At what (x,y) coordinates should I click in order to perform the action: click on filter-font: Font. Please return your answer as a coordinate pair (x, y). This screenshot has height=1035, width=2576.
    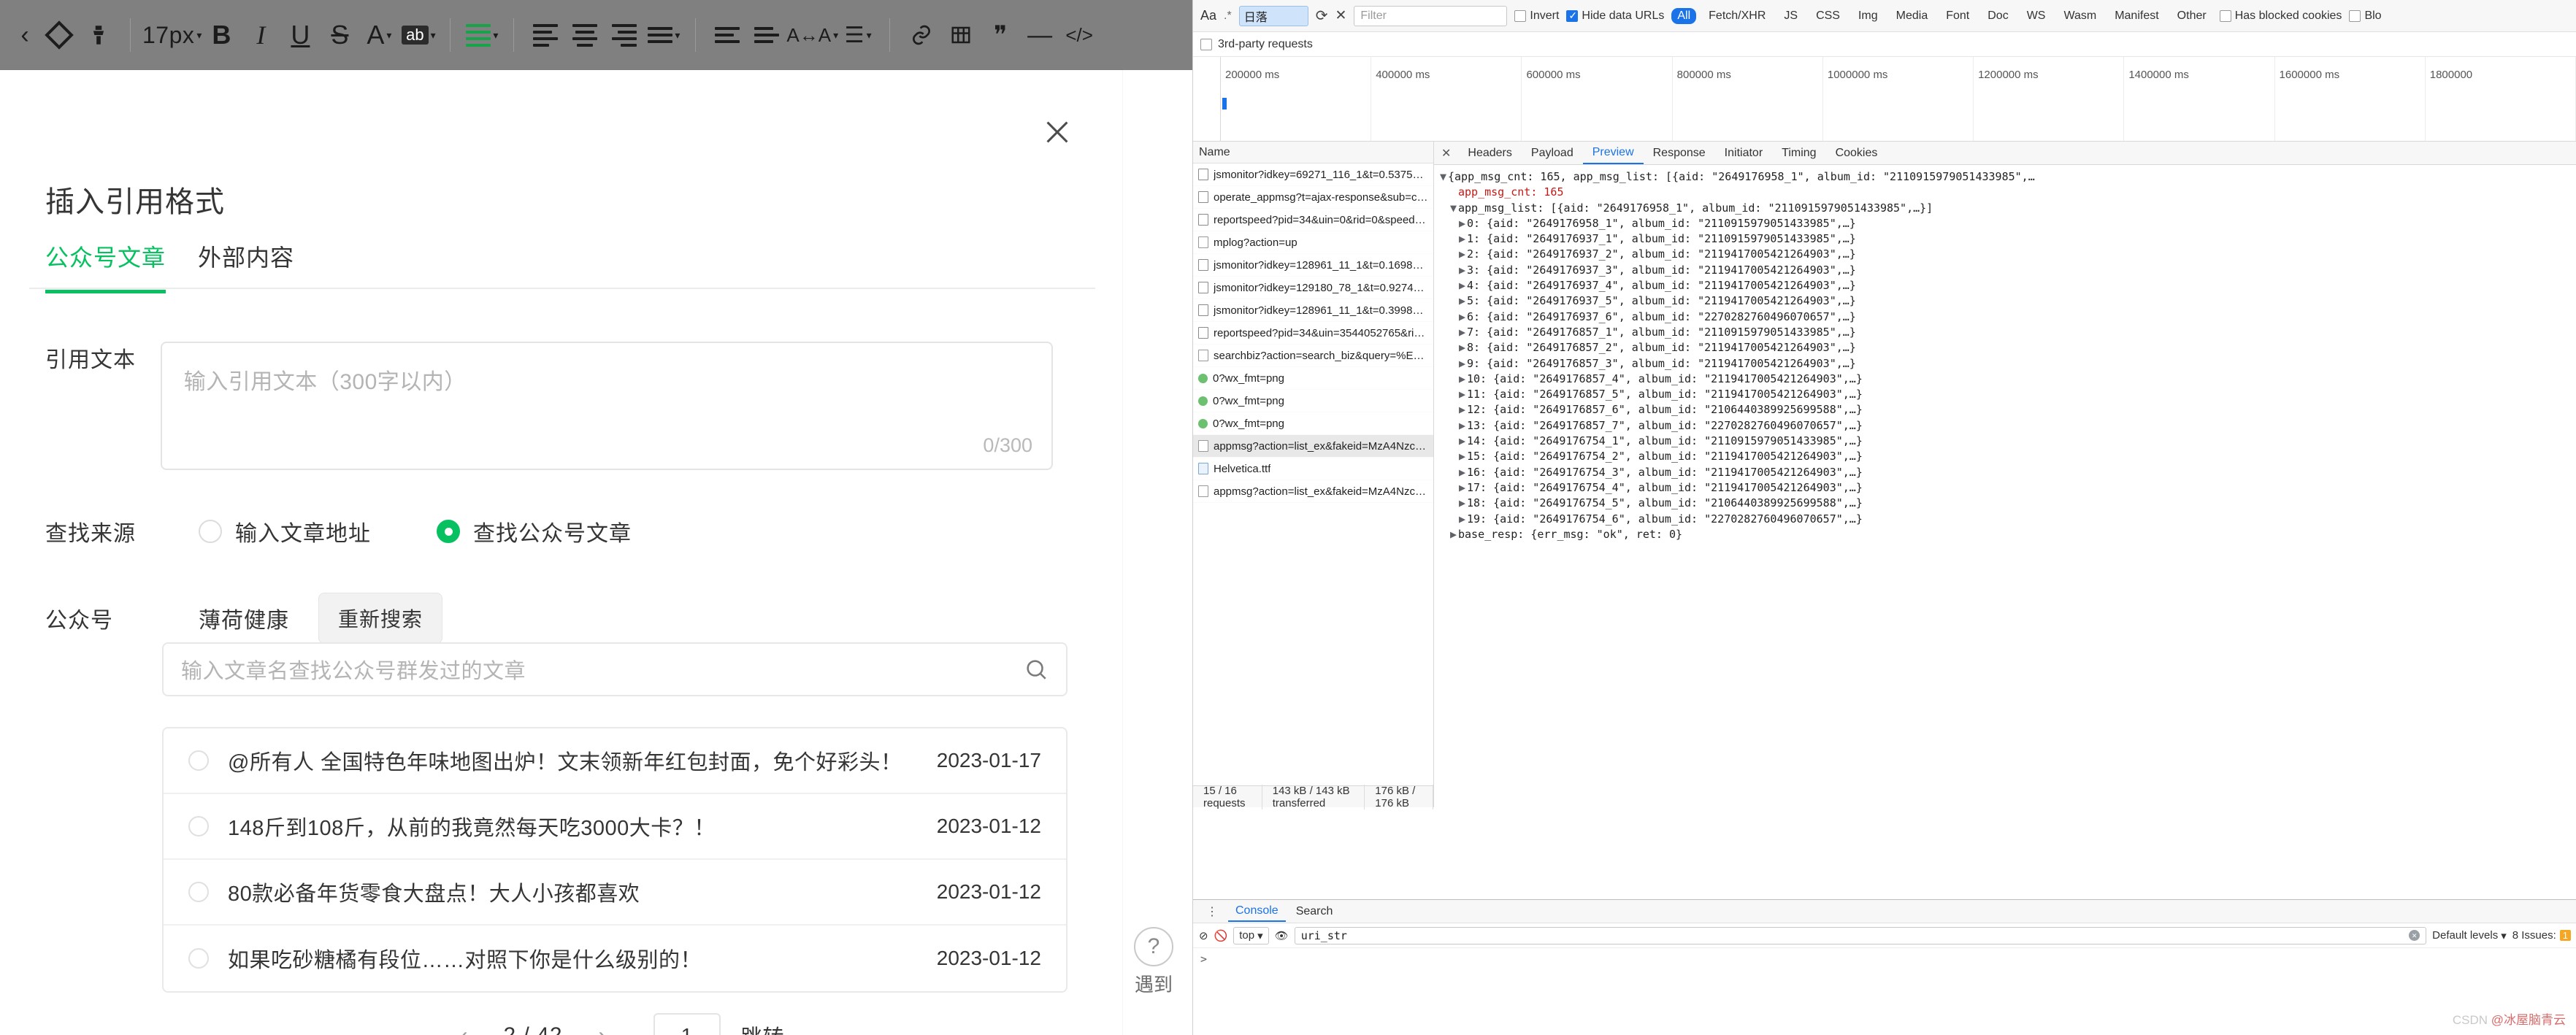
    Looking at the image, I should click on (1957, 16).